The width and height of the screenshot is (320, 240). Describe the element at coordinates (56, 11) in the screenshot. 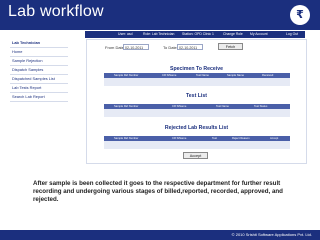

I see `page-title: Lab workflow` at that location.